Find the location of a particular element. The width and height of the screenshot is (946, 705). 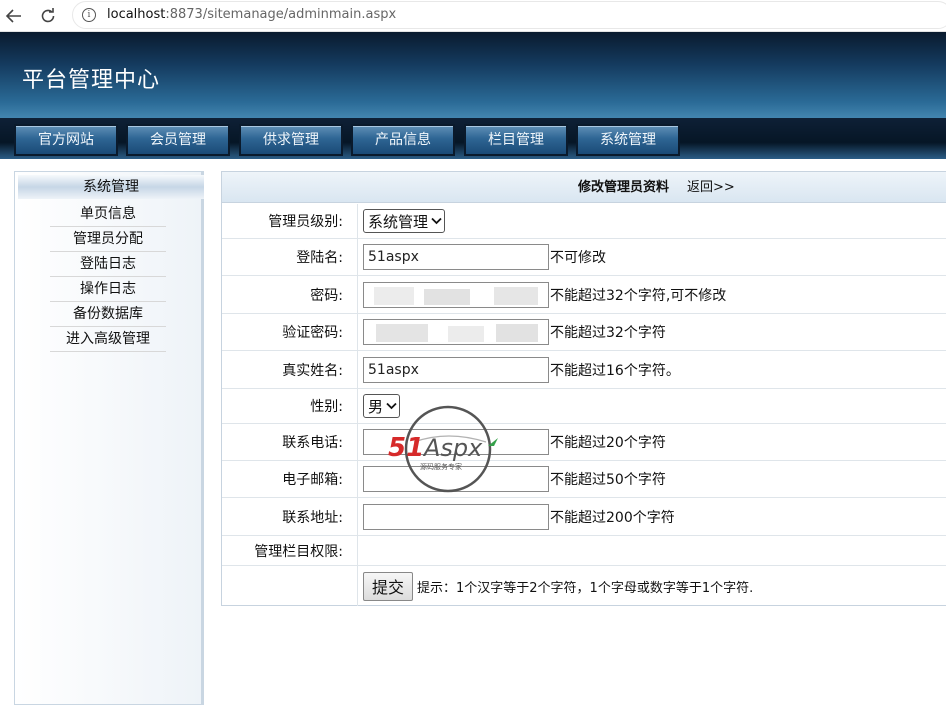

login-name-input is located at coordinates (456, 257).